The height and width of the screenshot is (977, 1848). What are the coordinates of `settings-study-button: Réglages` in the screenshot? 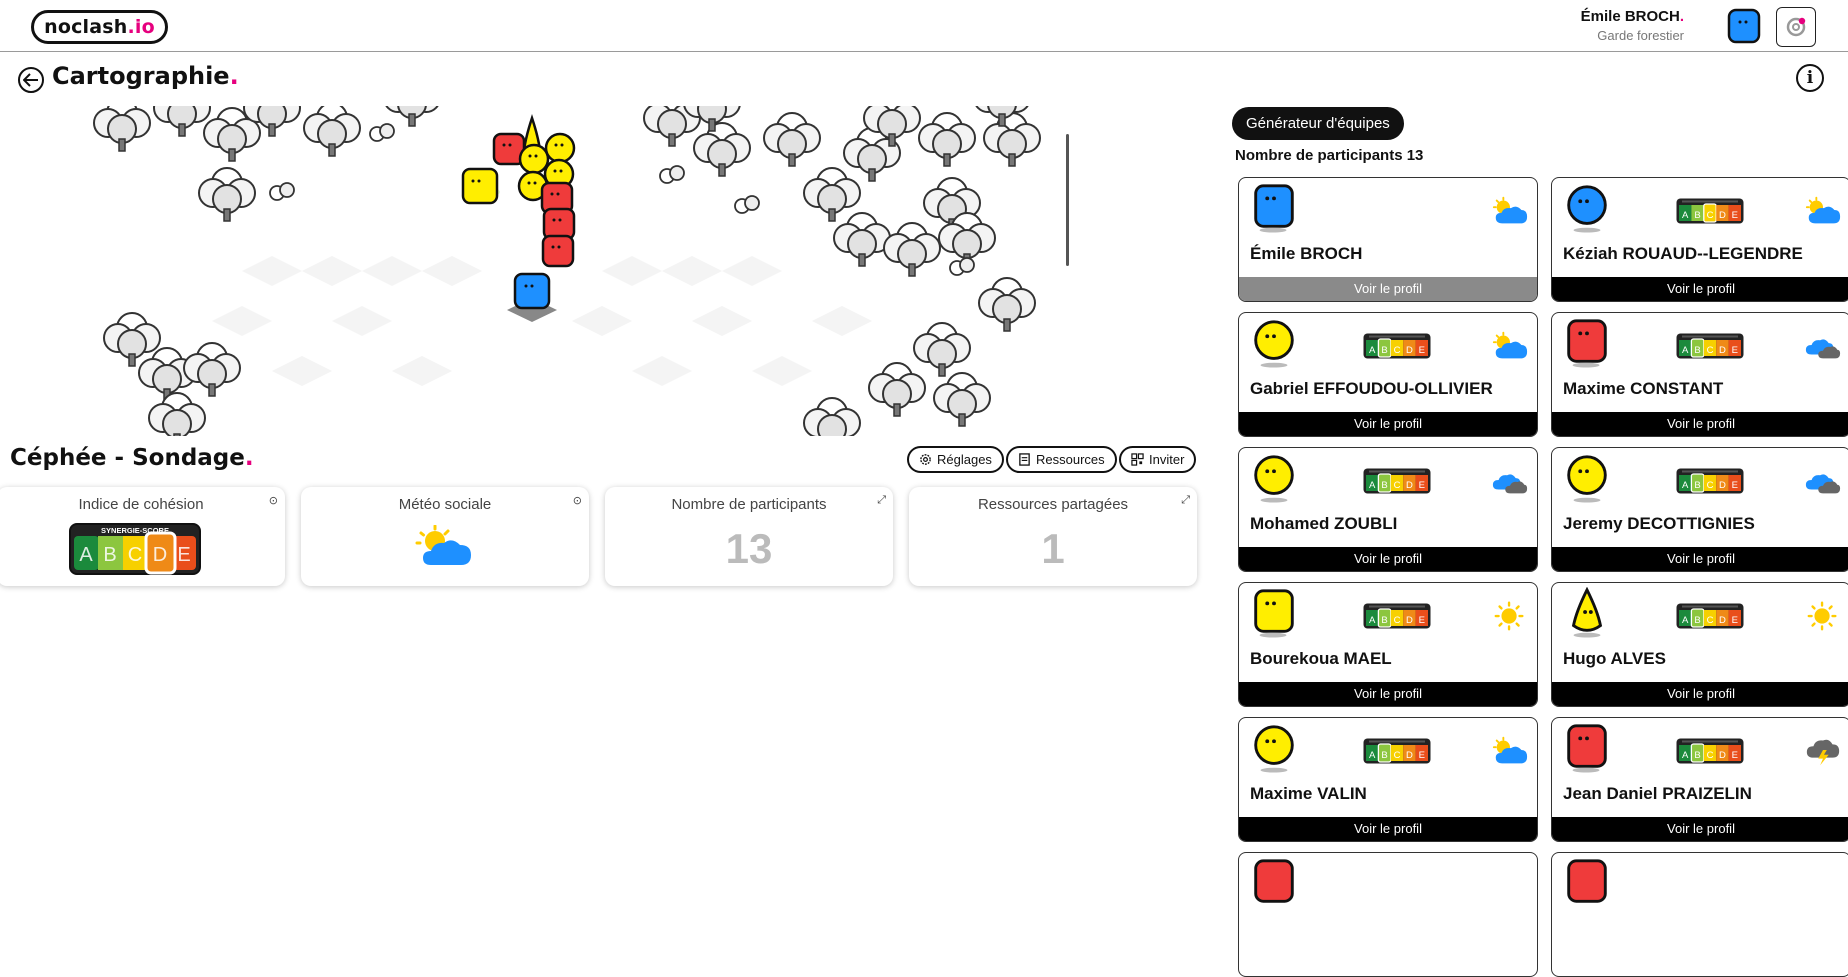 It's located at (955, 459).